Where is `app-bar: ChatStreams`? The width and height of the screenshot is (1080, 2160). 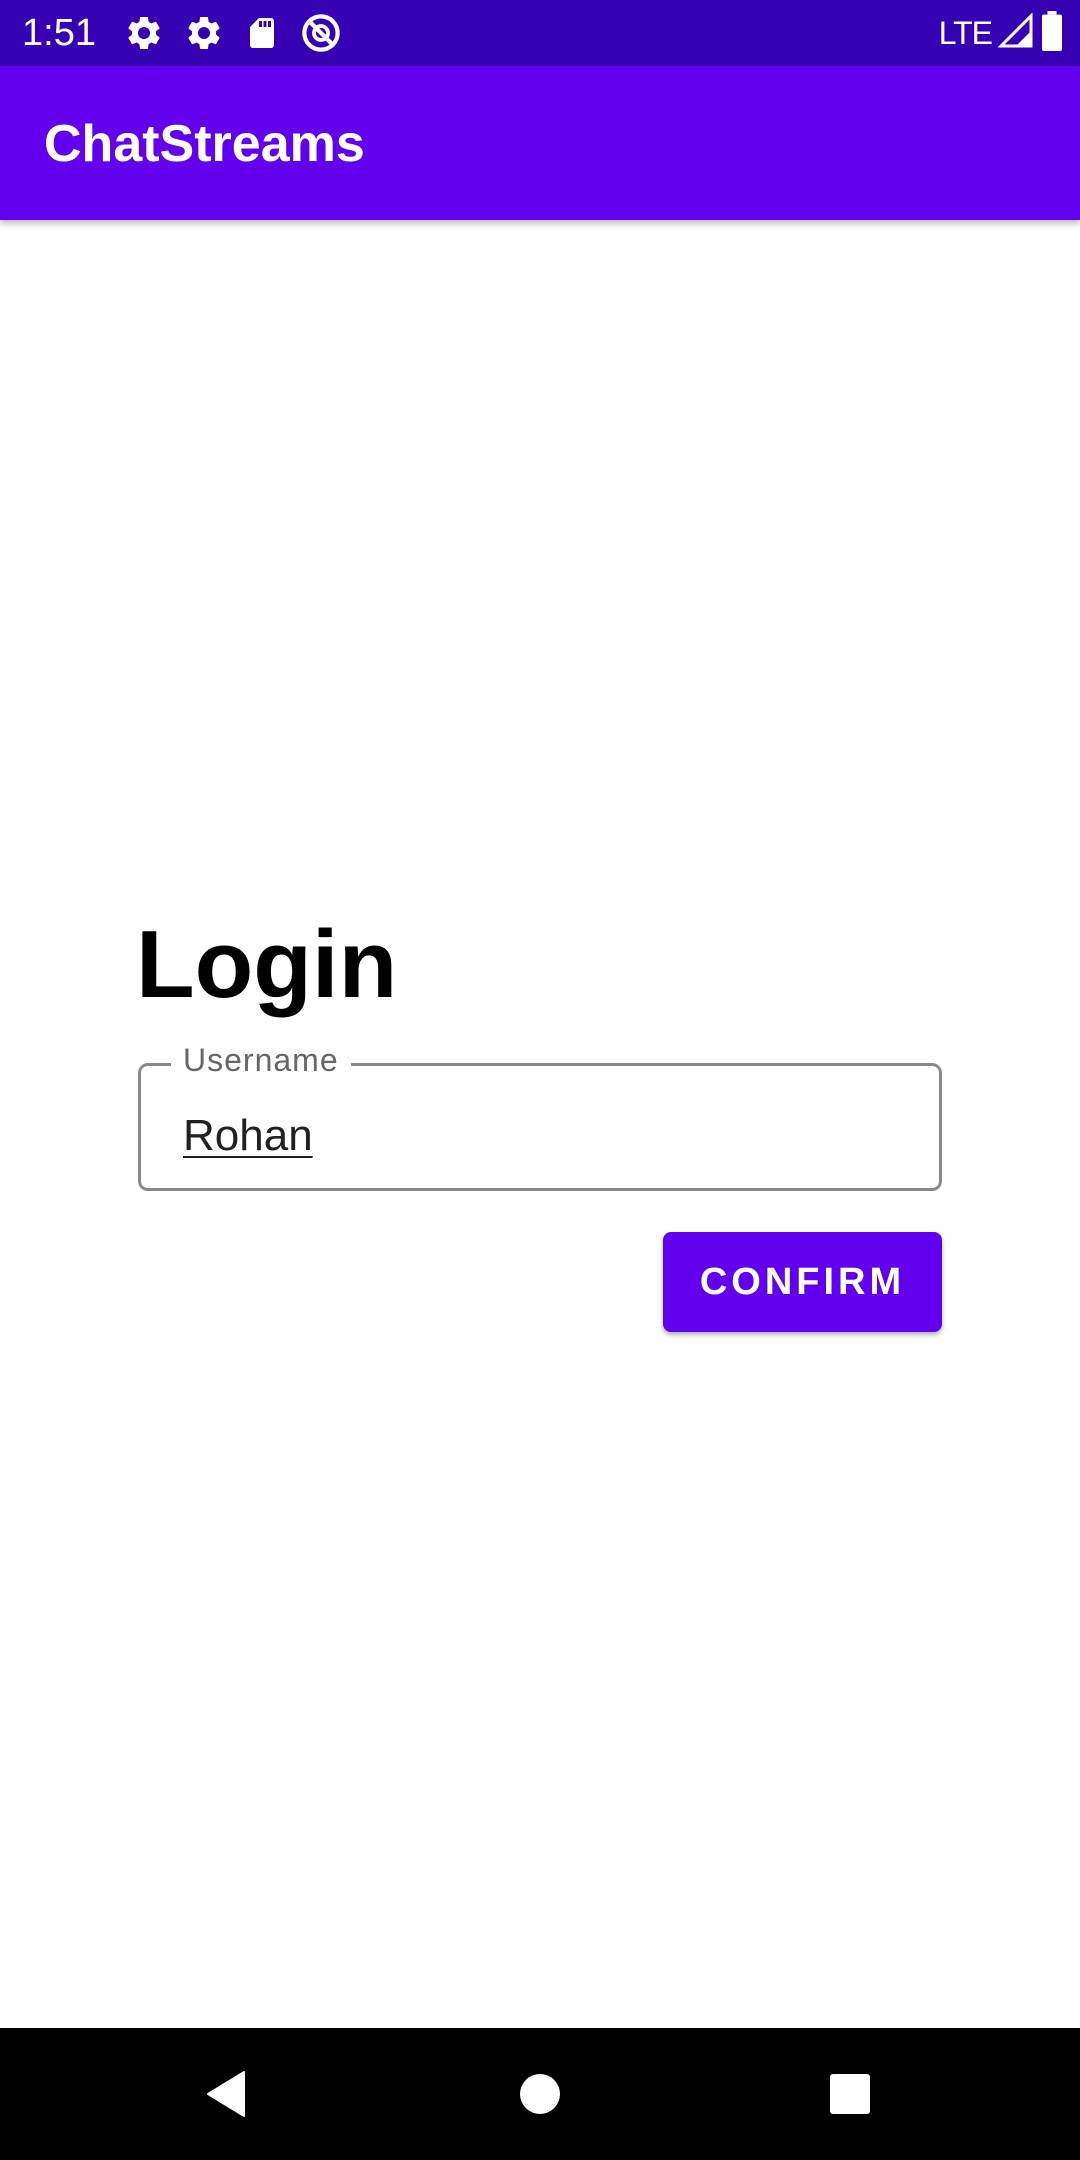
app-bar: ChatStreams is located at coordinates (540, 143).